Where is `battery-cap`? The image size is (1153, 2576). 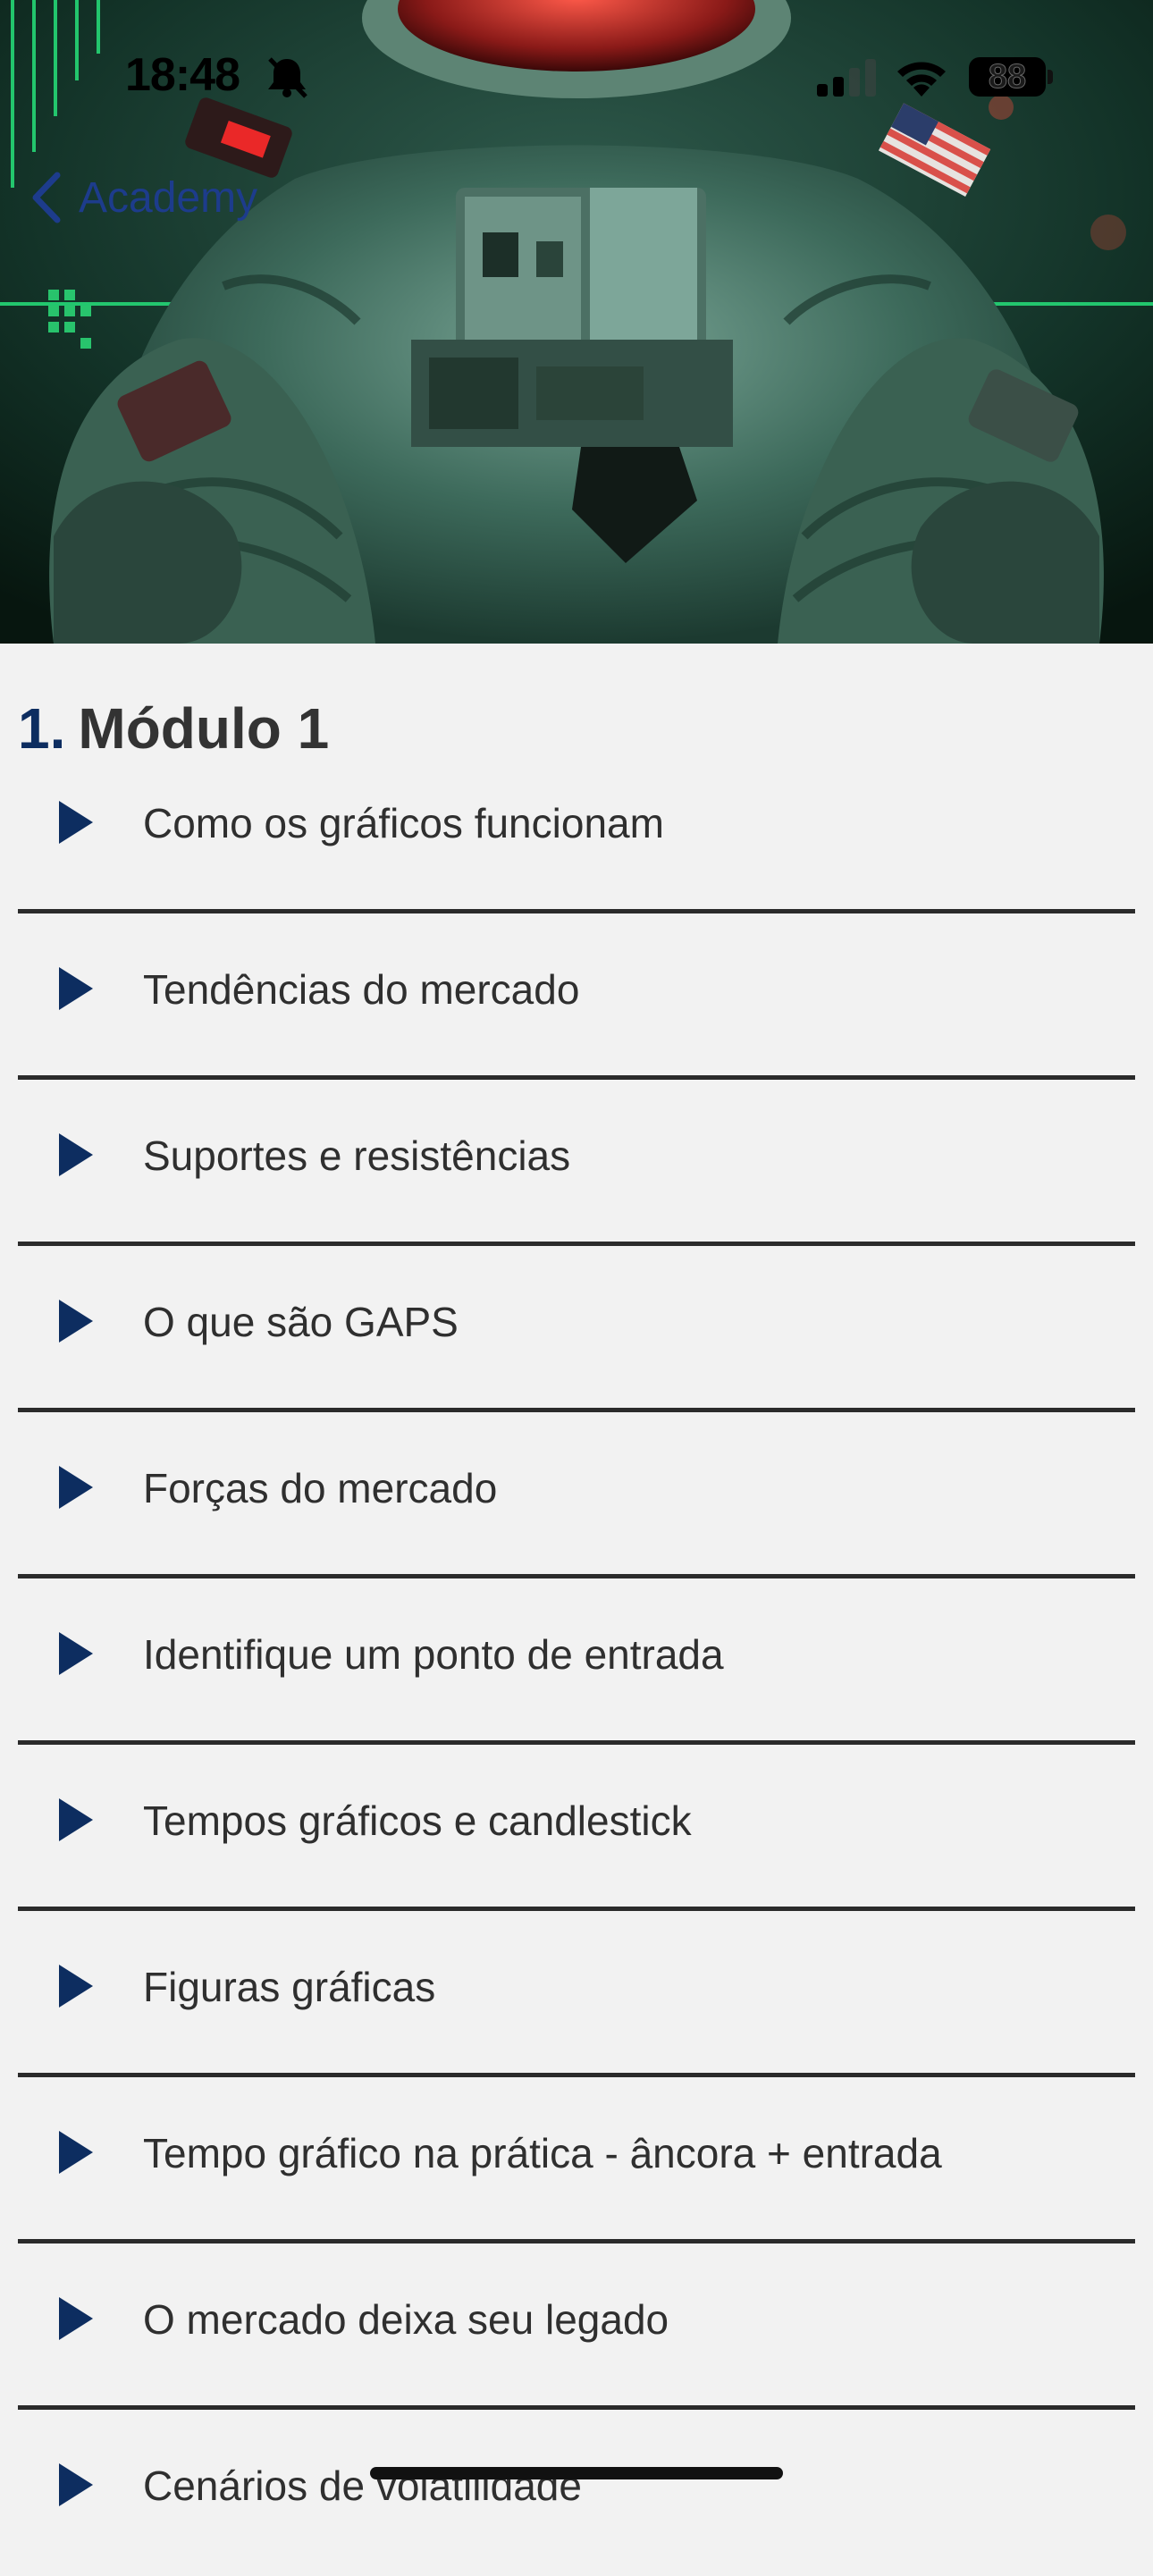 battery-cap is located at coordinates (1050, 77).